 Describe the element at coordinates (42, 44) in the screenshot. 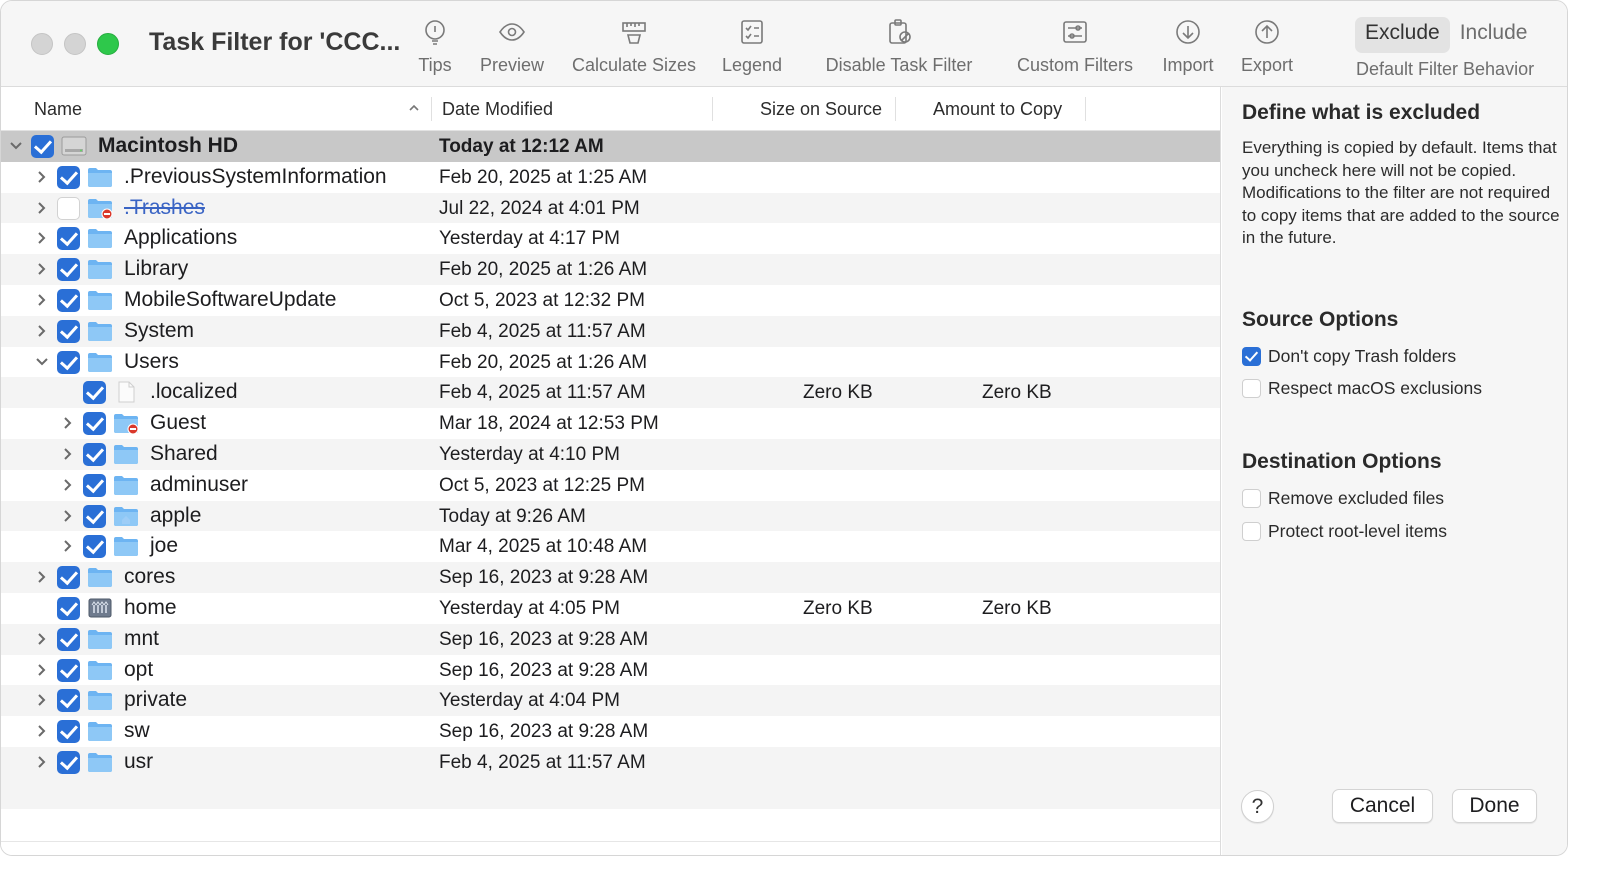

I see `close-window-button` at that location.